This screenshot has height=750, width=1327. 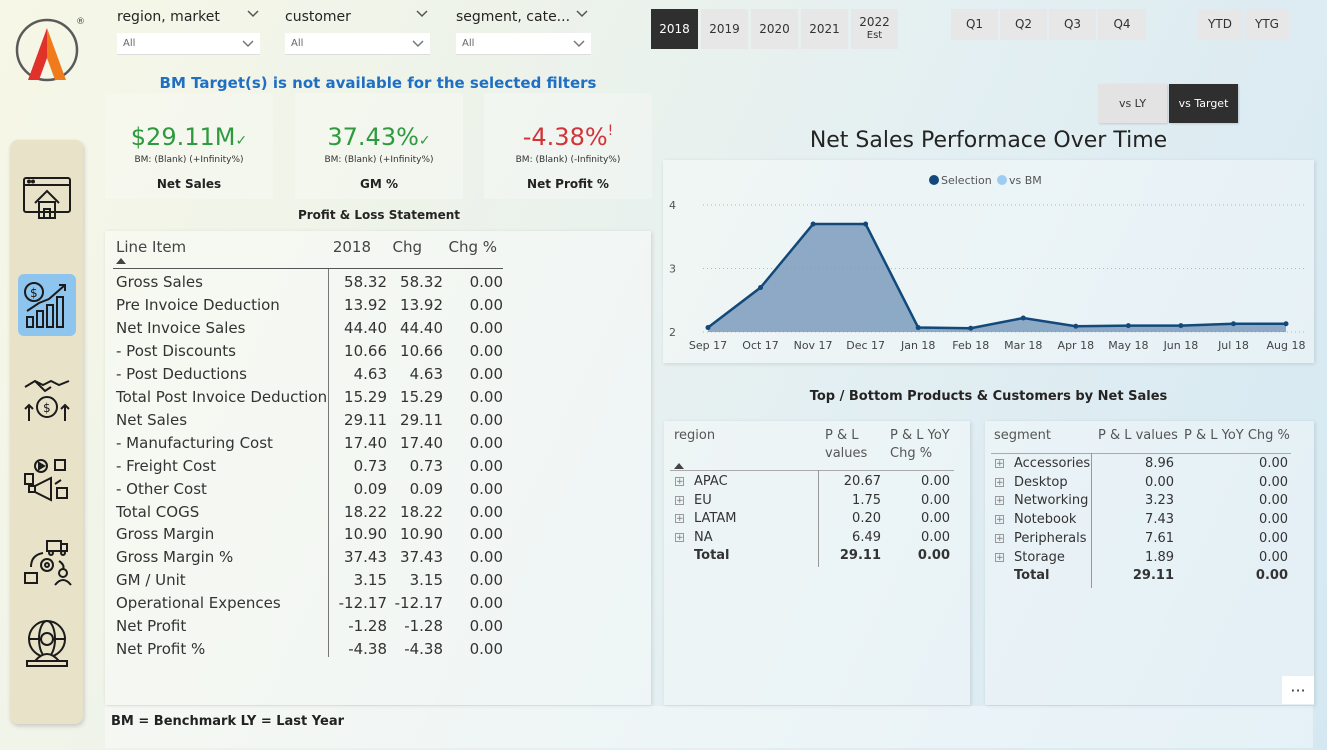 What do you see at coordinates (1132, 103) in the screenshot?
I see `vs-ly-button: vs LY` at bounding box center [1132, 103].